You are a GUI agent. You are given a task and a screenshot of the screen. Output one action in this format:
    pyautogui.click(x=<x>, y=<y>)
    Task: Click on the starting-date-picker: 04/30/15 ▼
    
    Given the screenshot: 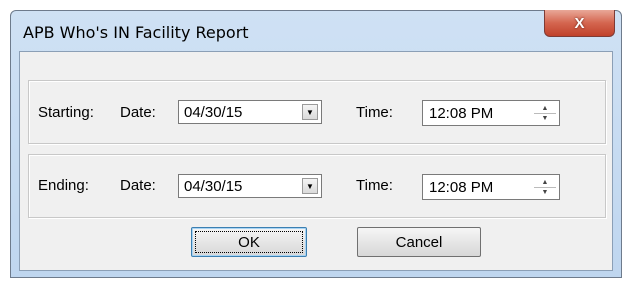 What is the action you would take?
    pyautogui.click(x=250, y=112)
    